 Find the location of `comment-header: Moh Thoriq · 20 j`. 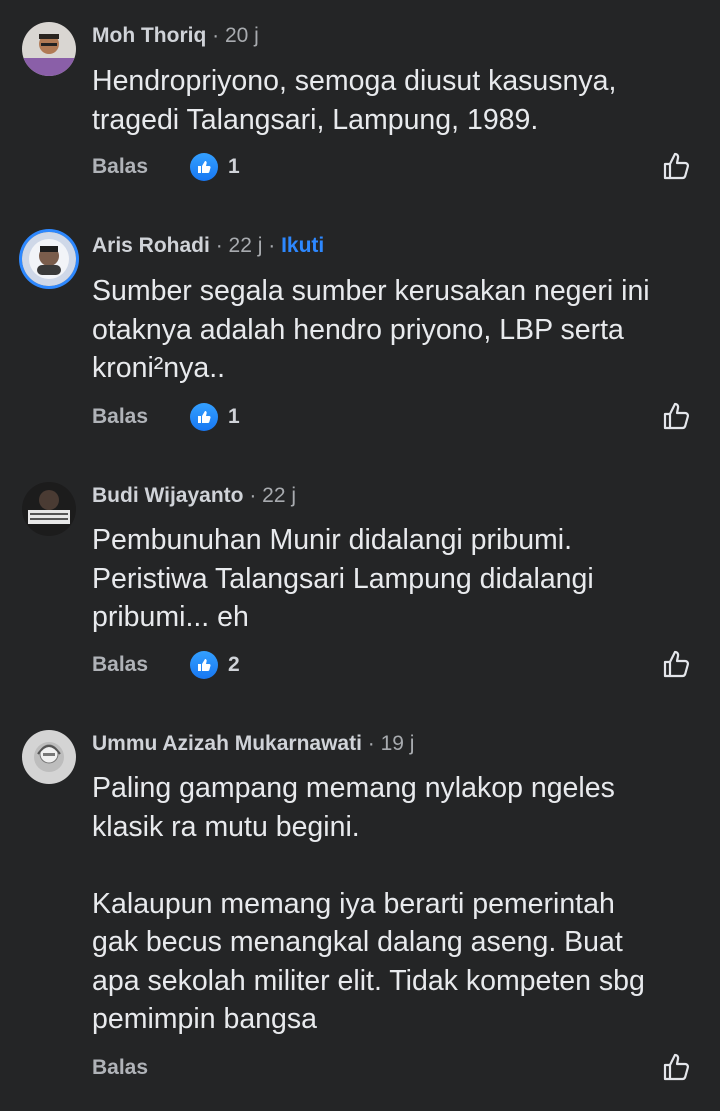

comment-header: Moh Thoriq · 20 j is located at coordinates (175, 36).